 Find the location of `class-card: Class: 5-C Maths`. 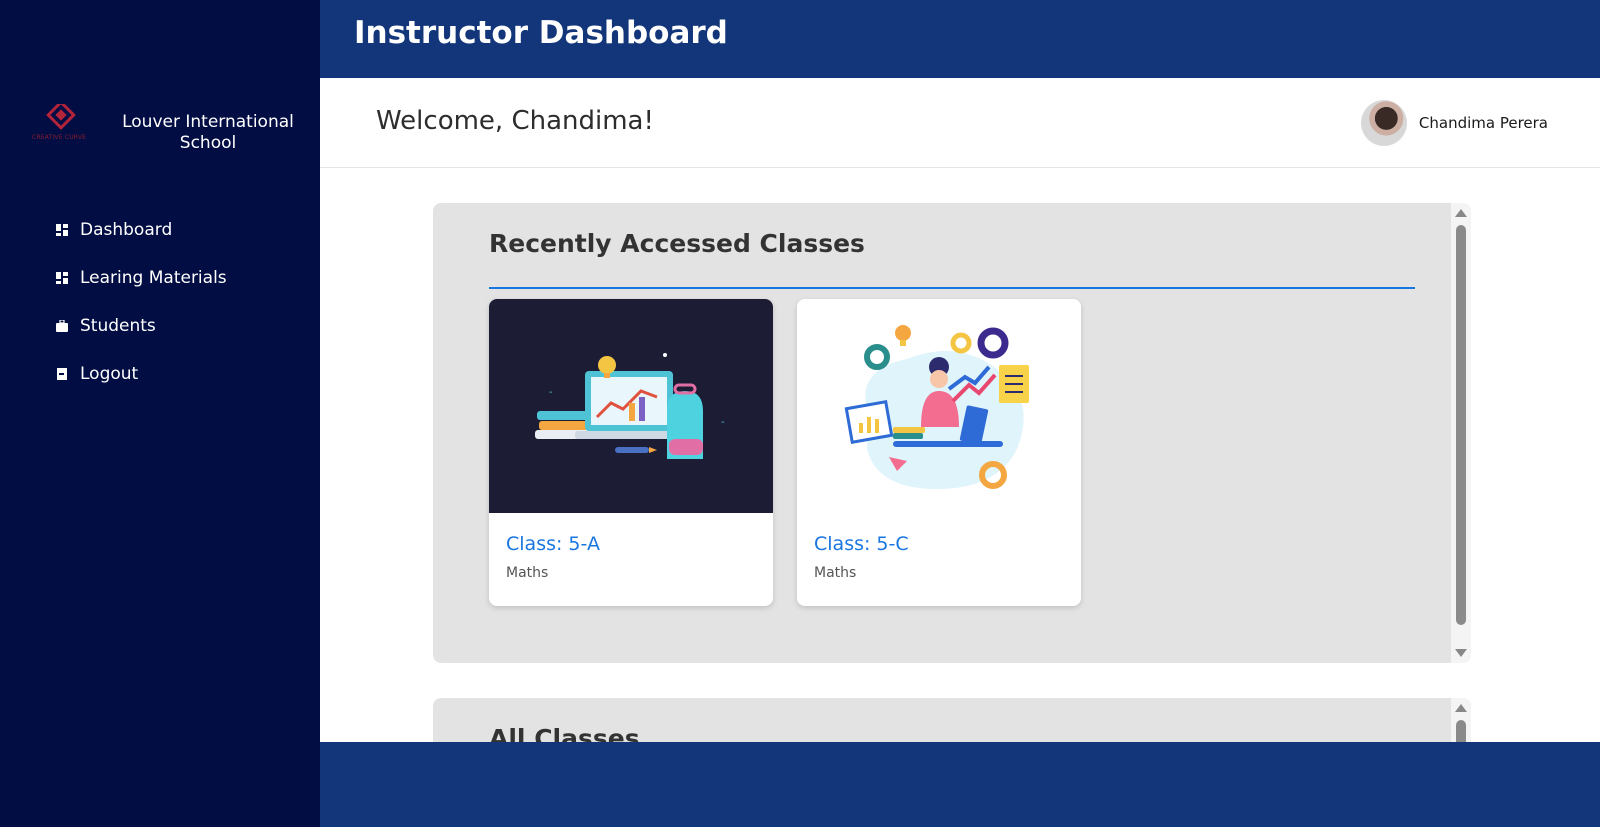

class-card: Class: 5-C Maths is located at coordinates (939, 452).